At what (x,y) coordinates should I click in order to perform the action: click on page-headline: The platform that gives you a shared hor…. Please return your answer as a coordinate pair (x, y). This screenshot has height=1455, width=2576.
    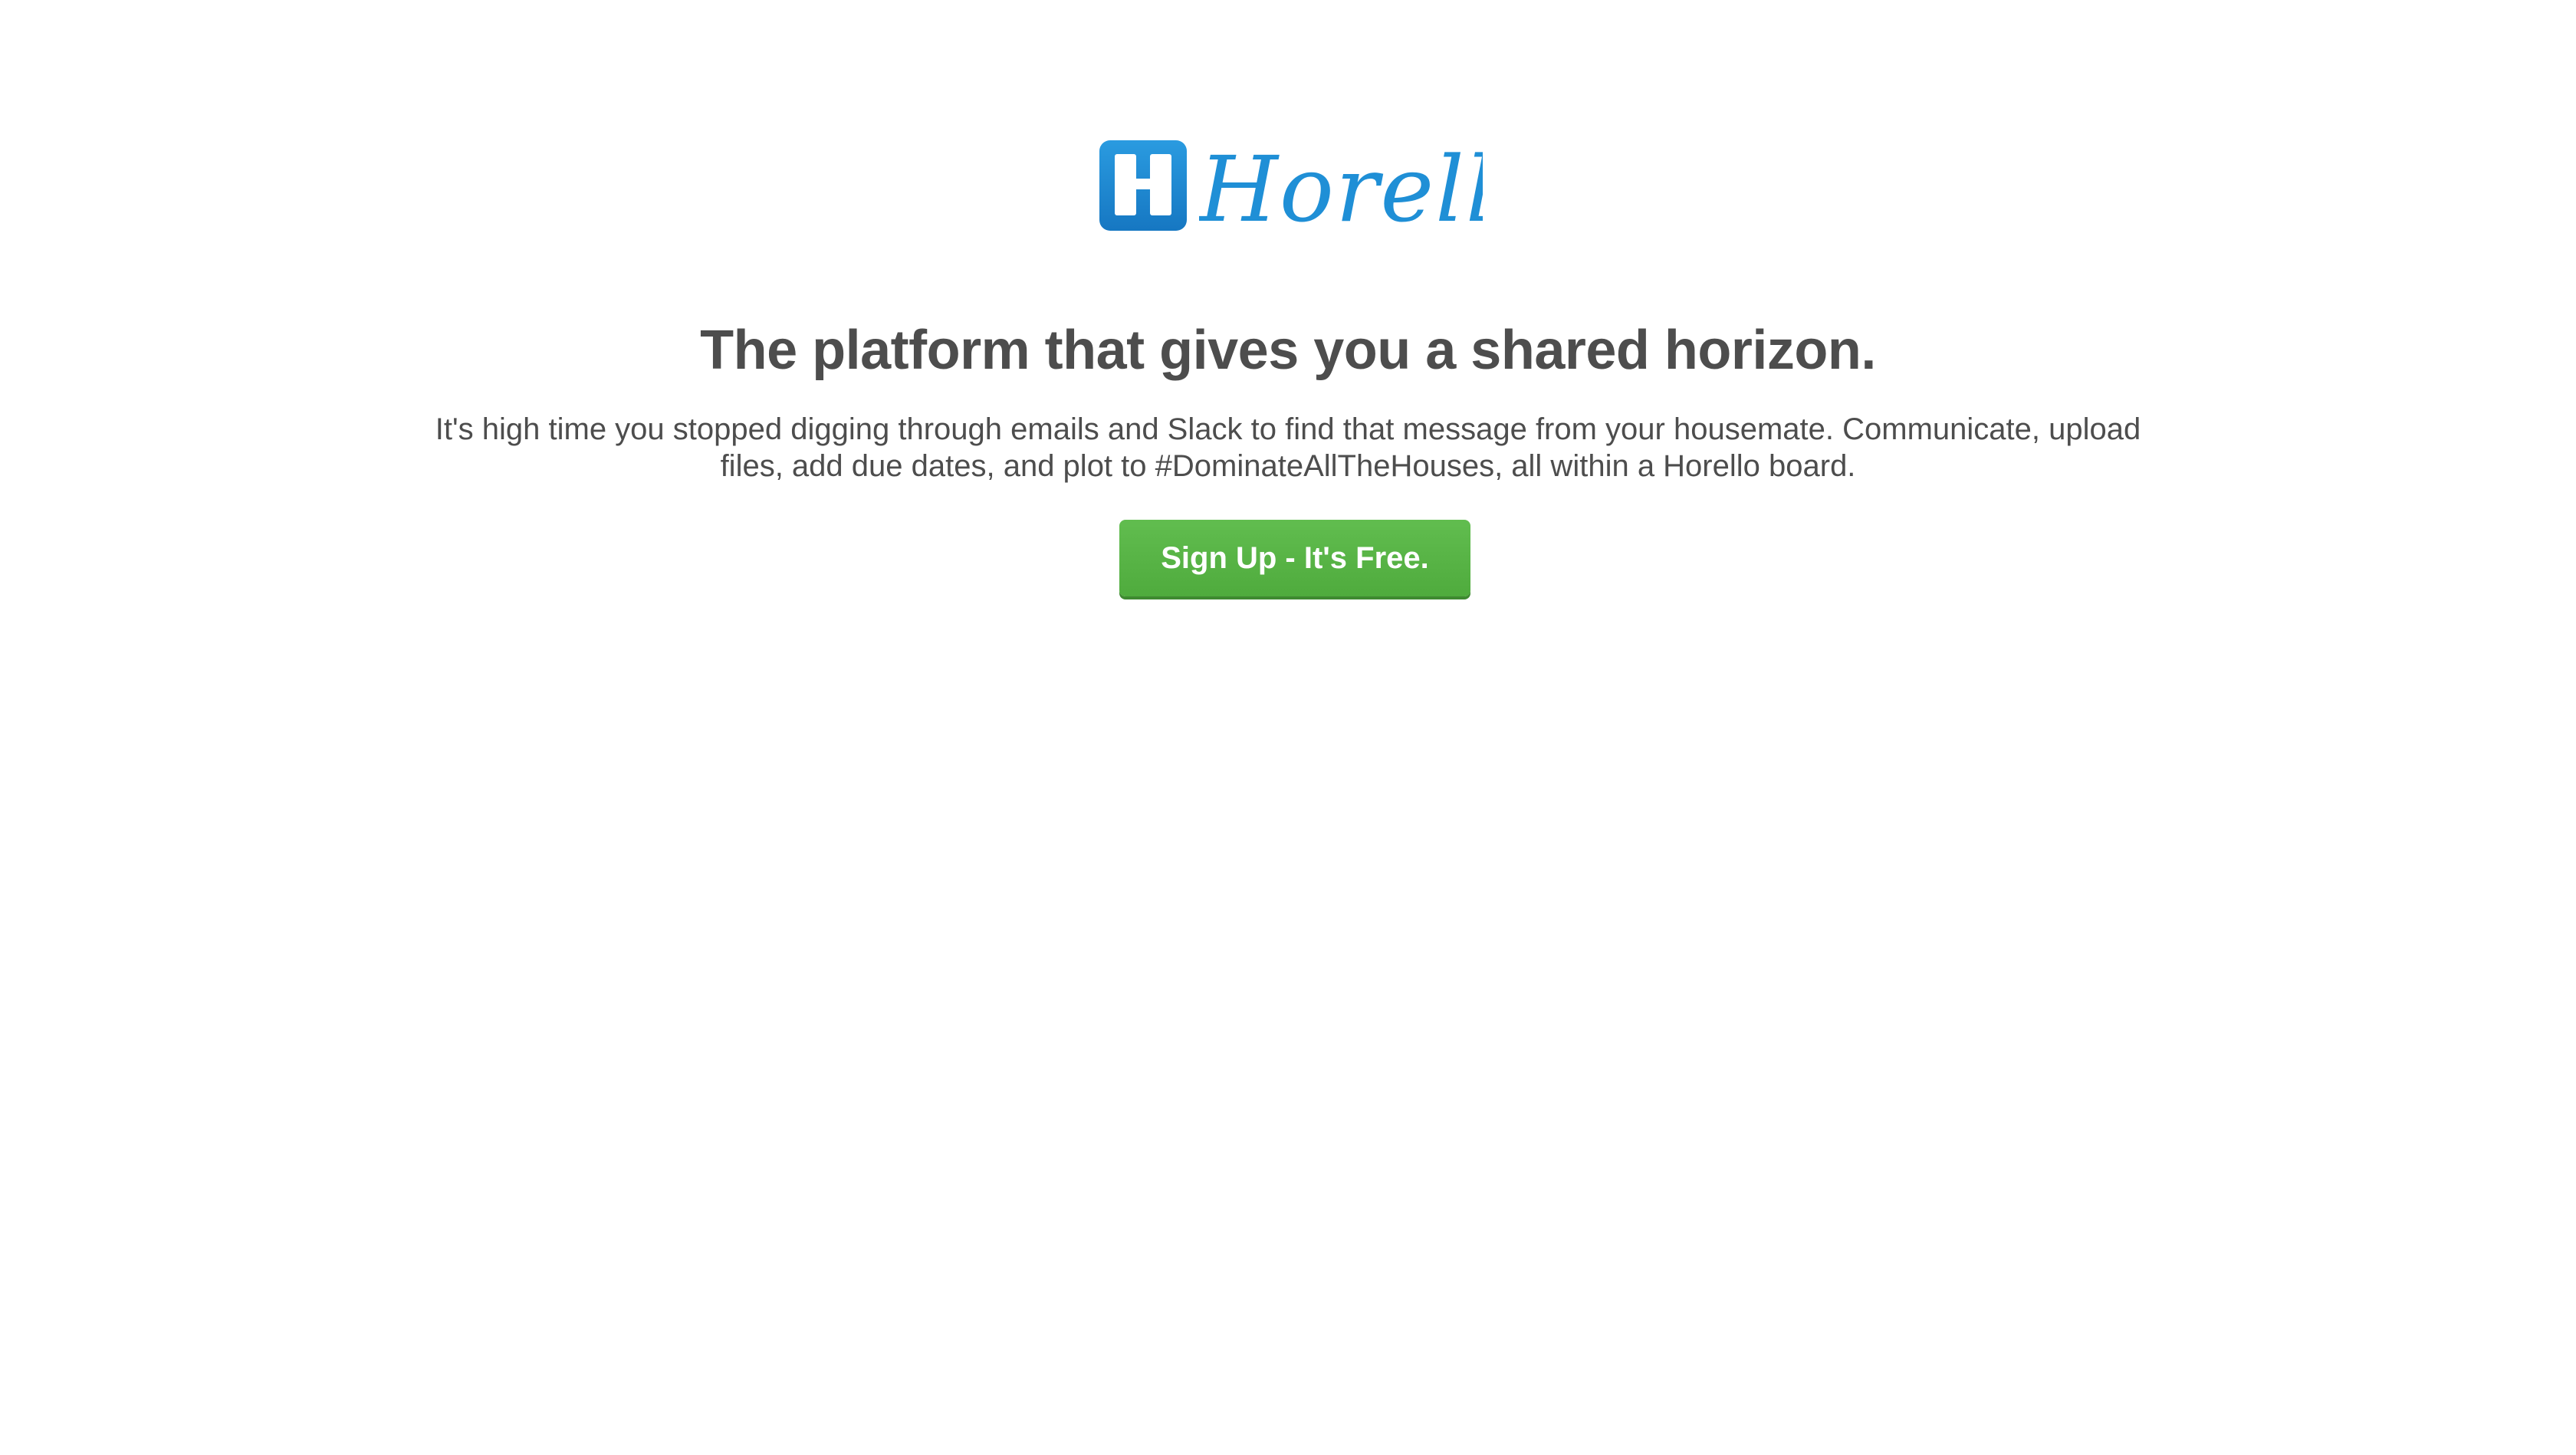
    Looking at the image, I should click on (1288, 350).